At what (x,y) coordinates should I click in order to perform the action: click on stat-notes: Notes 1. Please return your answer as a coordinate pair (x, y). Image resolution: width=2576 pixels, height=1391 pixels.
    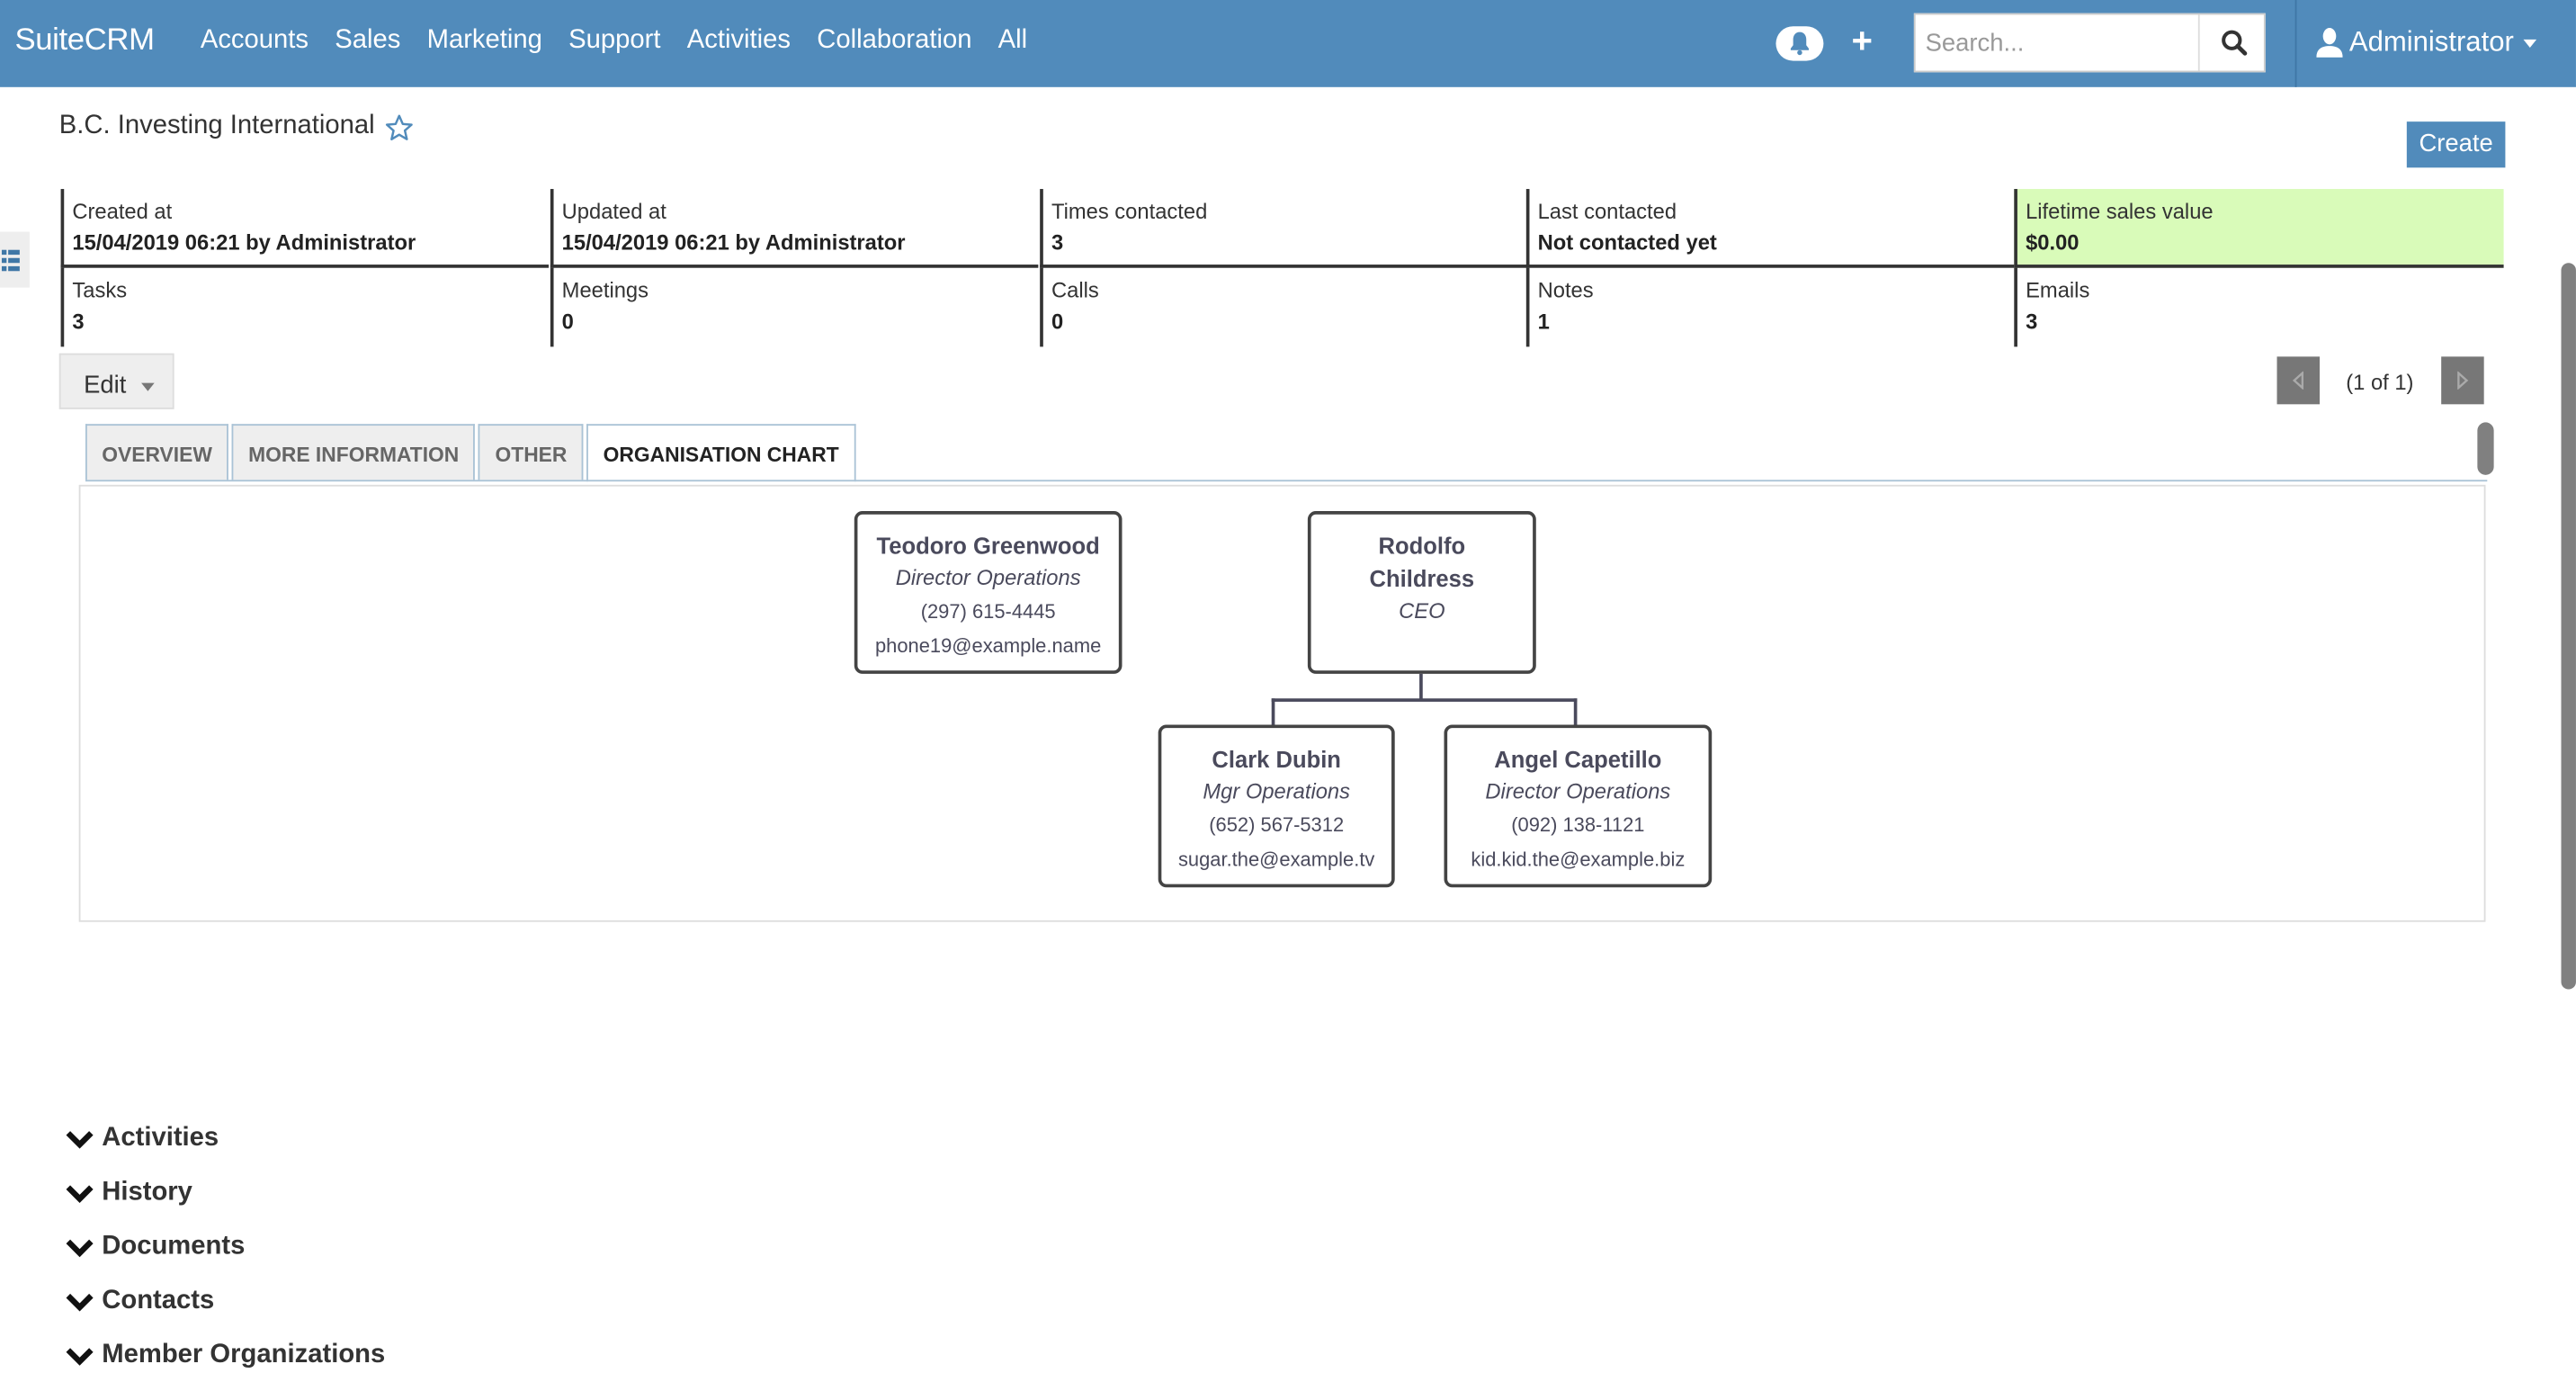
    Looking at the image, I should click on (1769, 307).